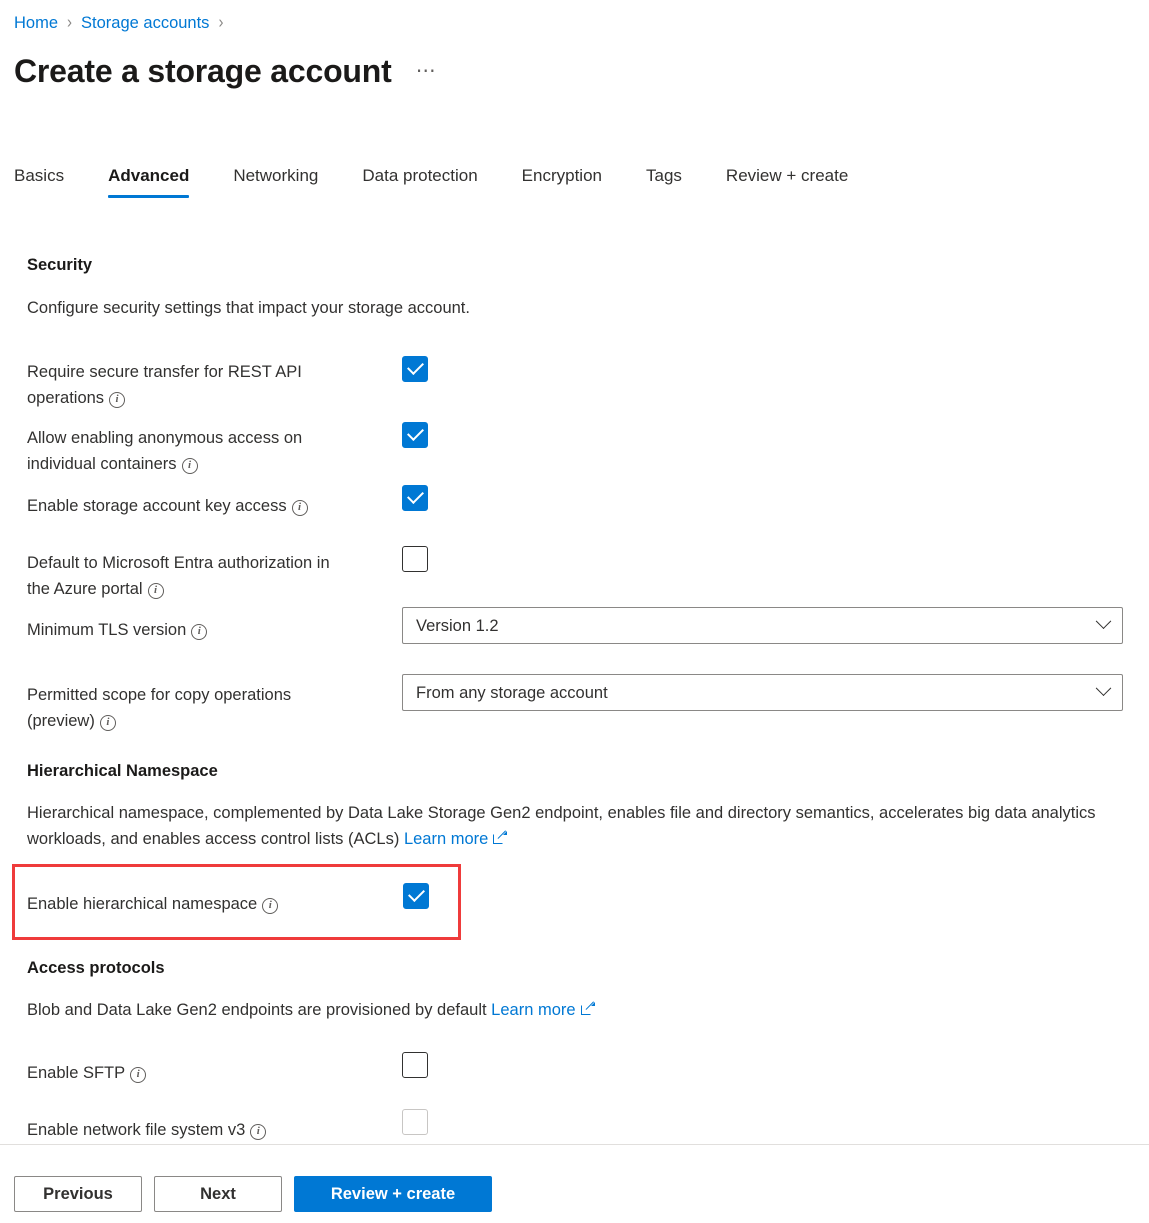 The height and width of the screenshot is (1223, 1149). What do you see at coordinates (787, 175) in the screenshot?
I see `tab-label: Review + create` at bounding box center [787, 175].